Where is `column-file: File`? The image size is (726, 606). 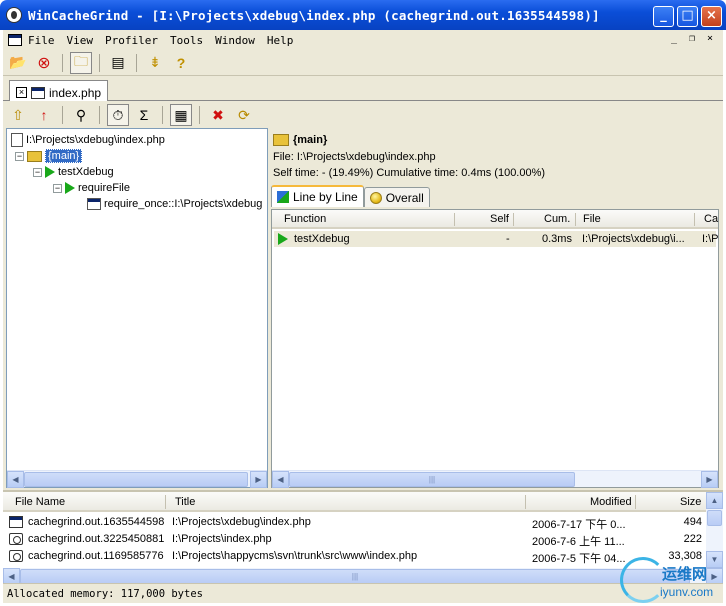 column-file: File is located at coordinates (592, 219).